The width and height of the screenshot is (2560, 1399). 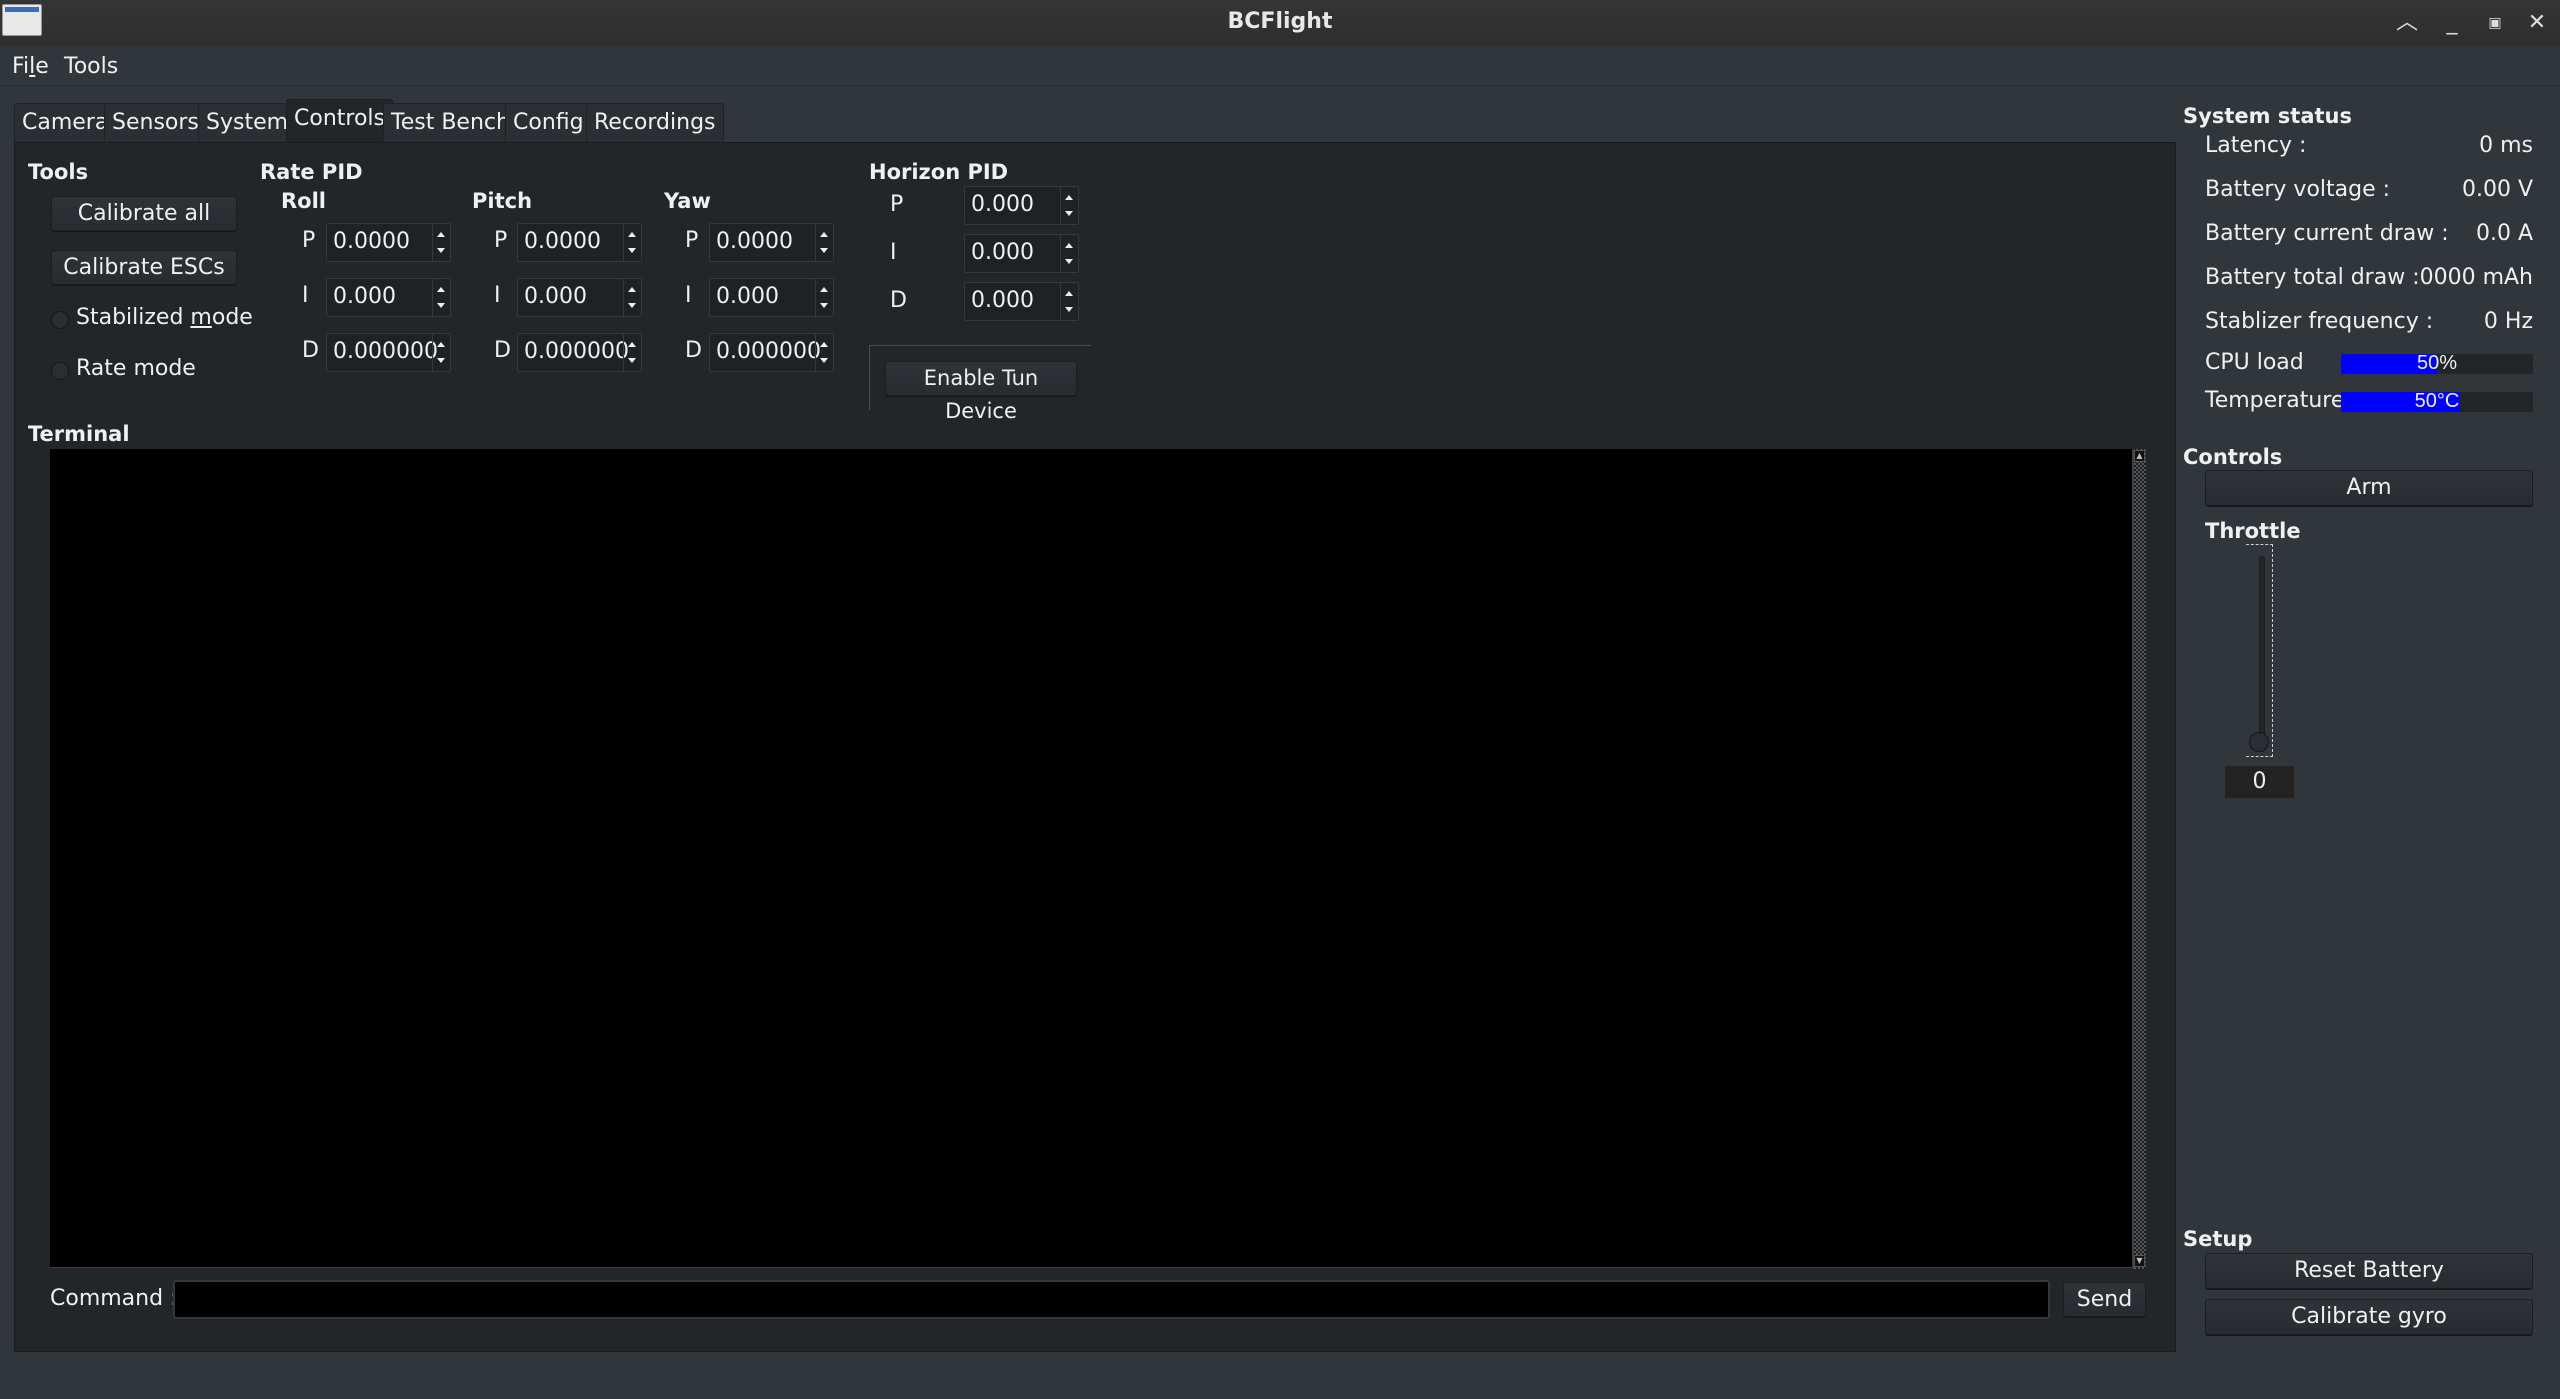 I want to click on throttle-value: 0, so click(x=2259, y=782).